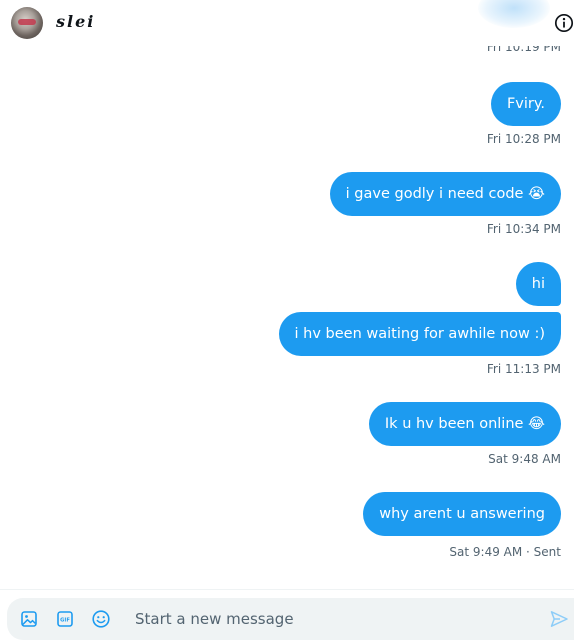 The width and height of the screenshot is (574, 641). What do you see at coordinates (419, 334) in the screenshot?
I see `sent-message-bubble: i hv been waiting for awhile now :)` at bounding box center [419, 334].